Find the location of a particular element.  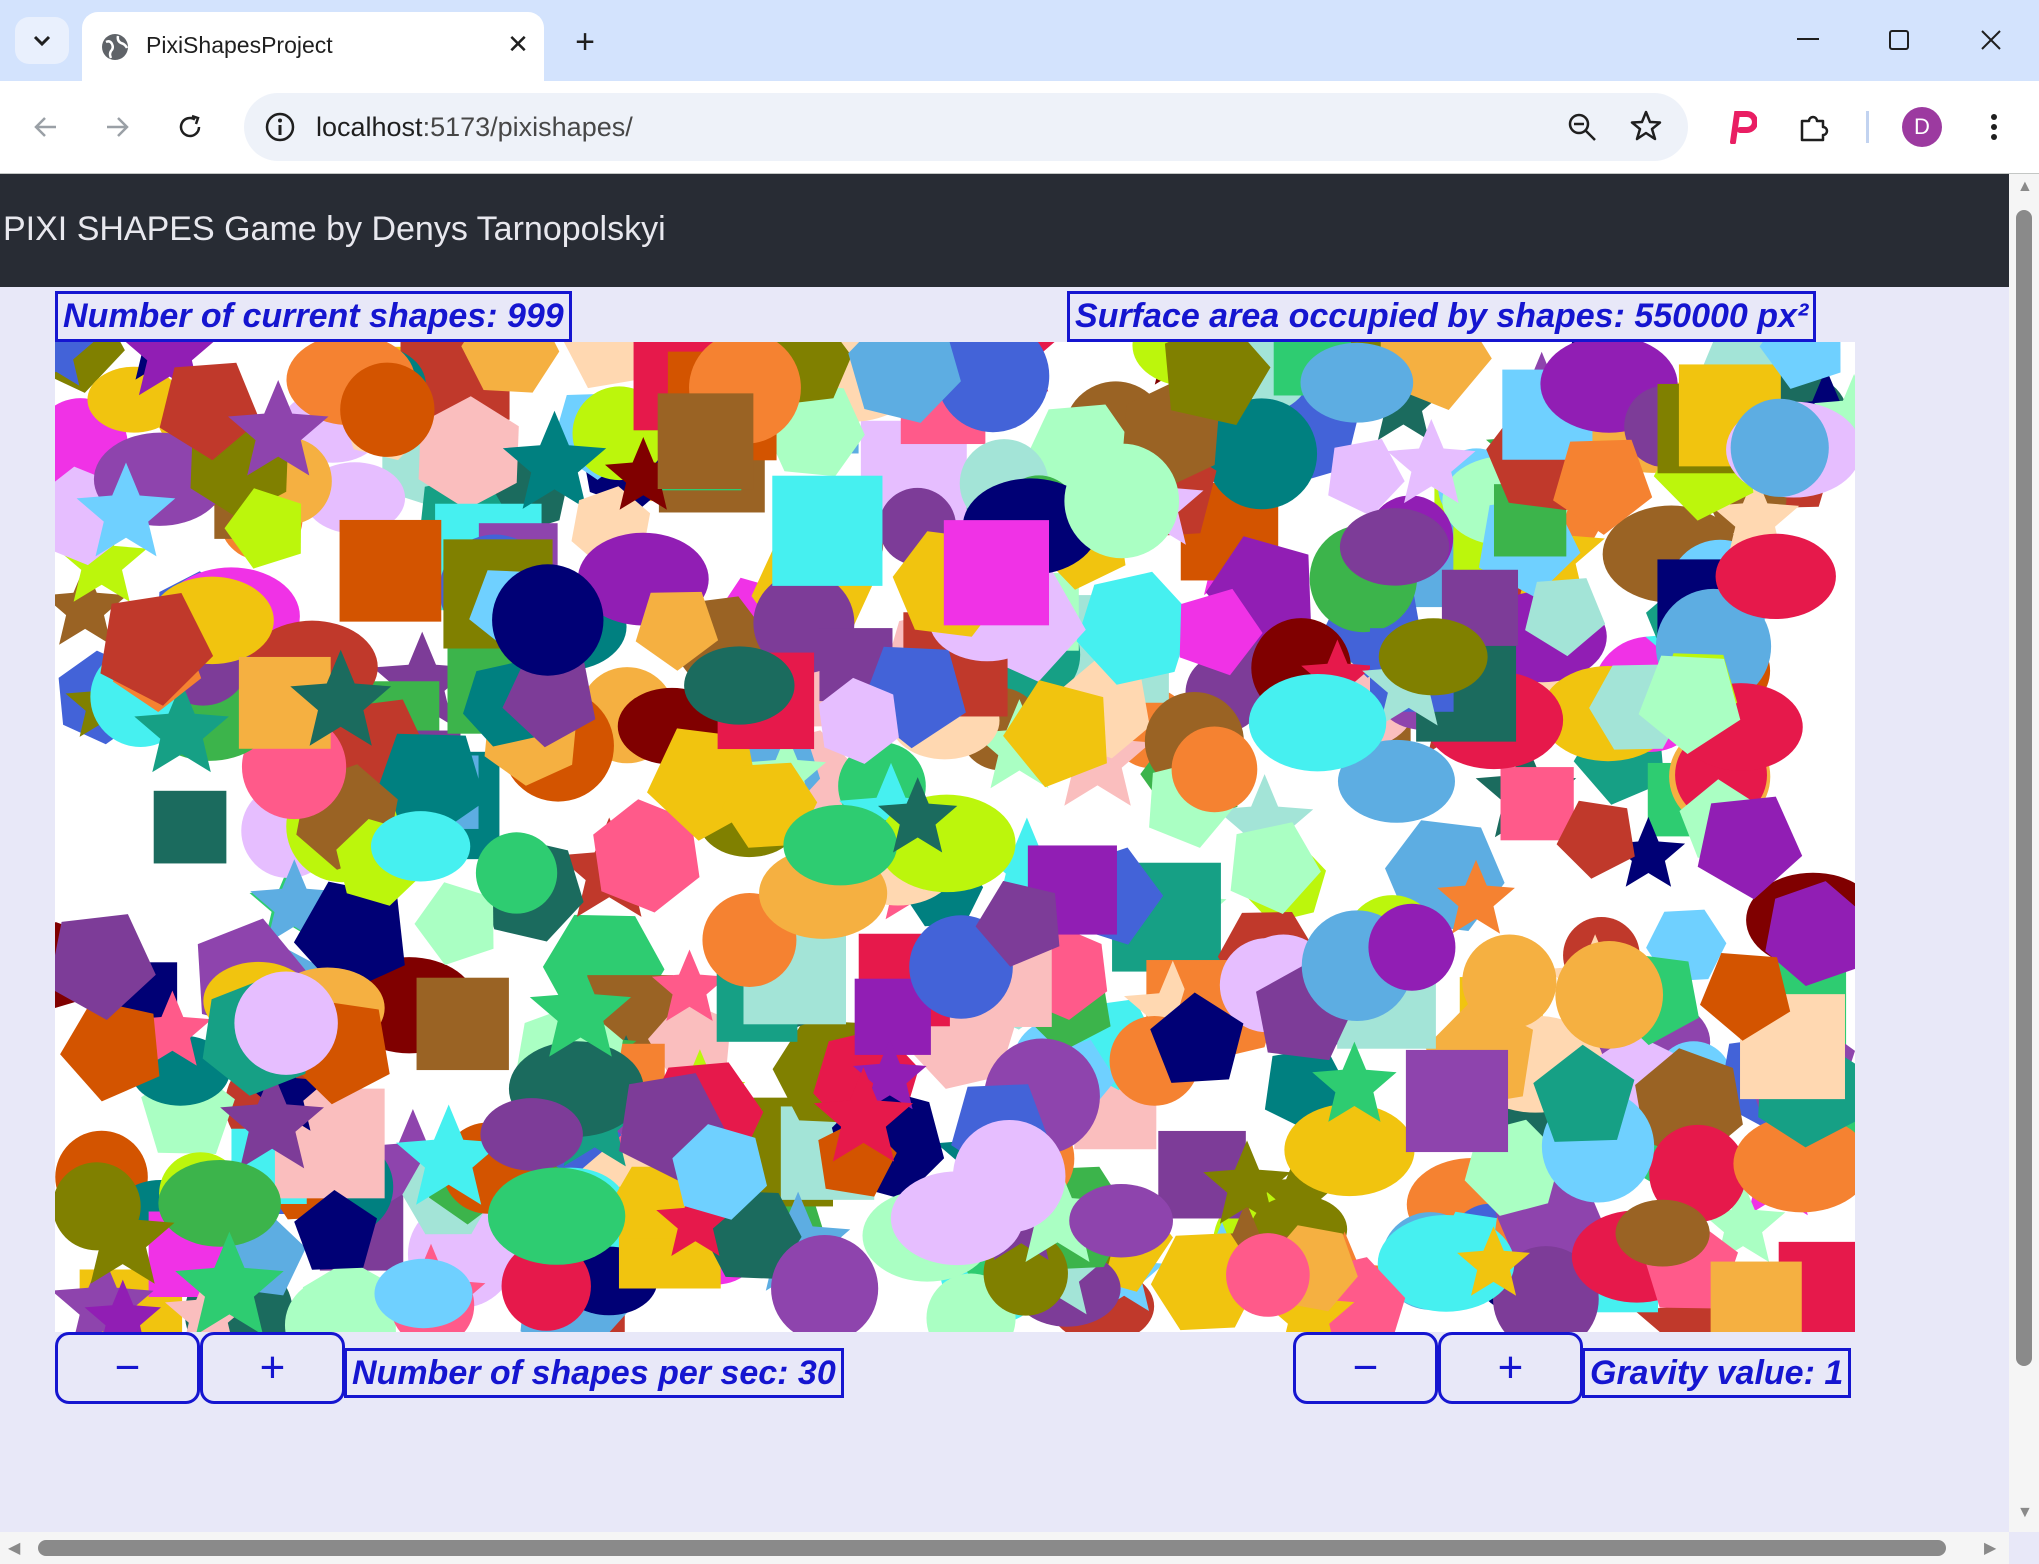

more-menu-icon is located at coordinates (1994, 127).